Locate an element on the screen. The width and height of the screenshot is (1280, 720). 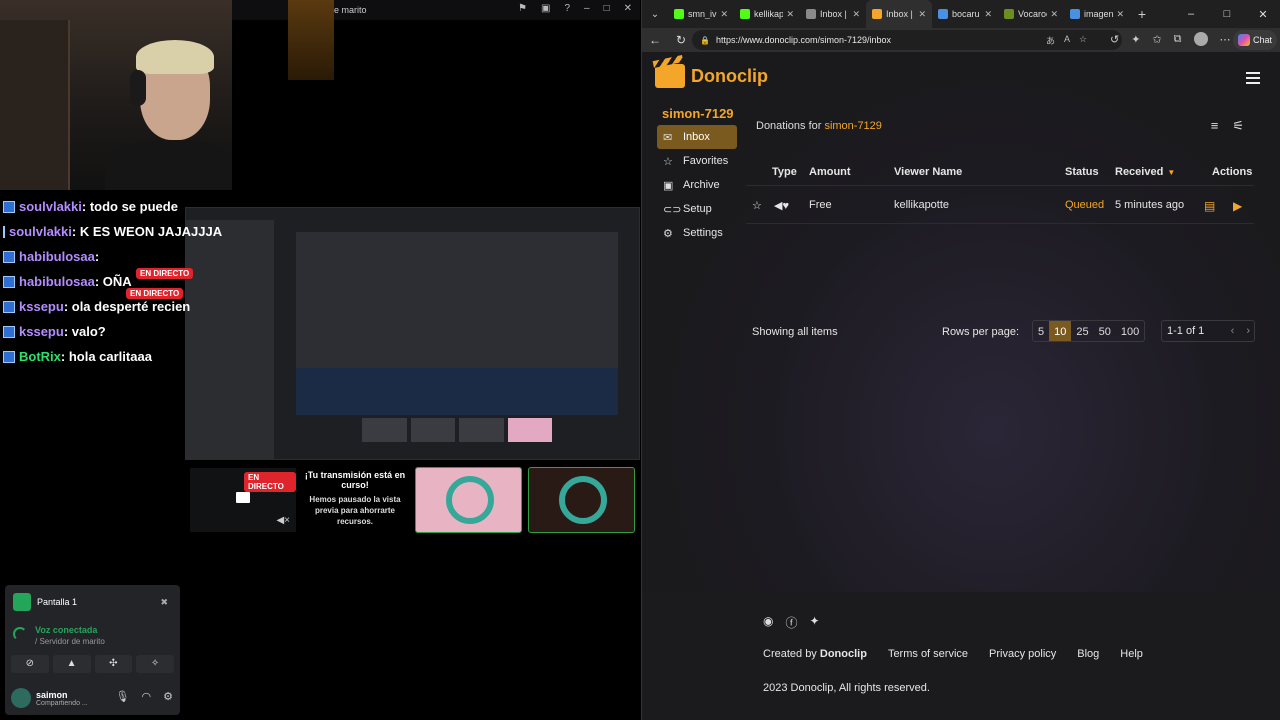
browser-tab: Vocaroc ✕ is located at coordinates (1031, 14).